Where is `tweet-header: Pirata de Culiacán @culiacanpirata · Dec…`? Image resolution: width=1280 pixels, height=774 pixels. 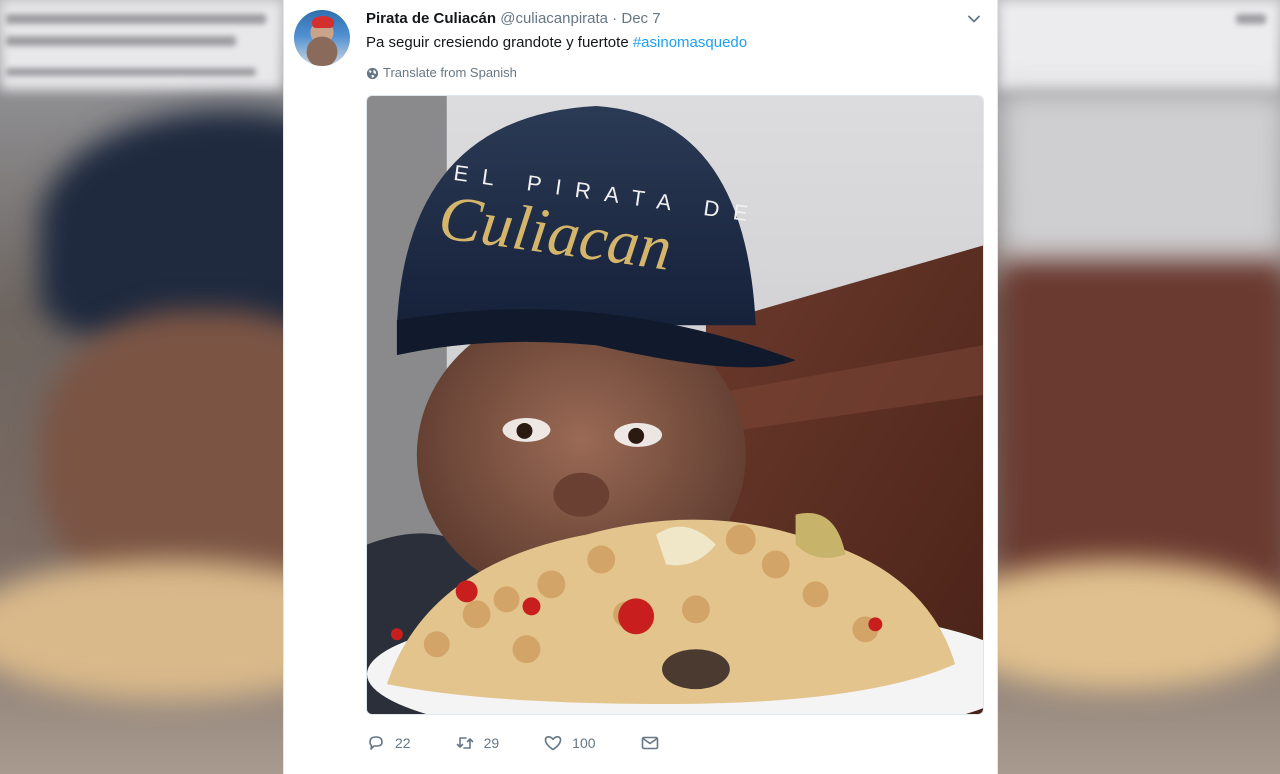
tweet-header: Pirata de Culiacán @culiacanpirata · Dec… is located at coordinates (513, 19).